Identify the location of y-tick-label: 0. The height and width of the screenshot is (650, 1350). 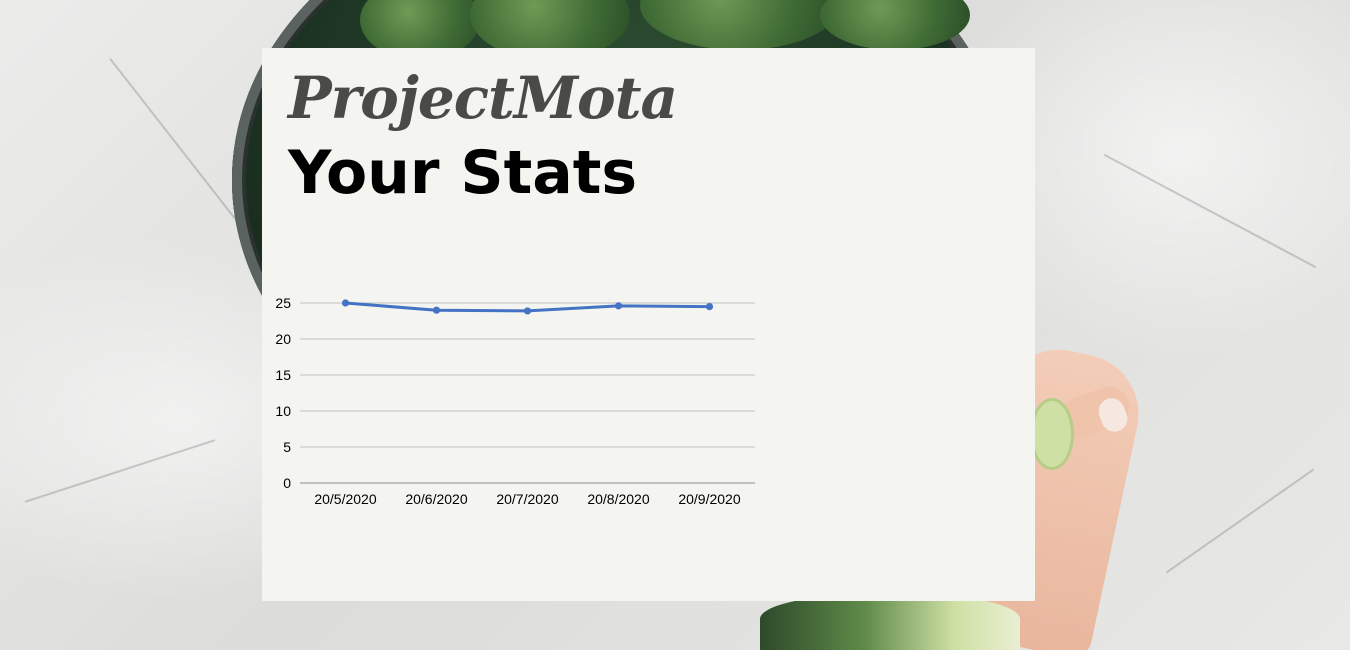
(287, 483).